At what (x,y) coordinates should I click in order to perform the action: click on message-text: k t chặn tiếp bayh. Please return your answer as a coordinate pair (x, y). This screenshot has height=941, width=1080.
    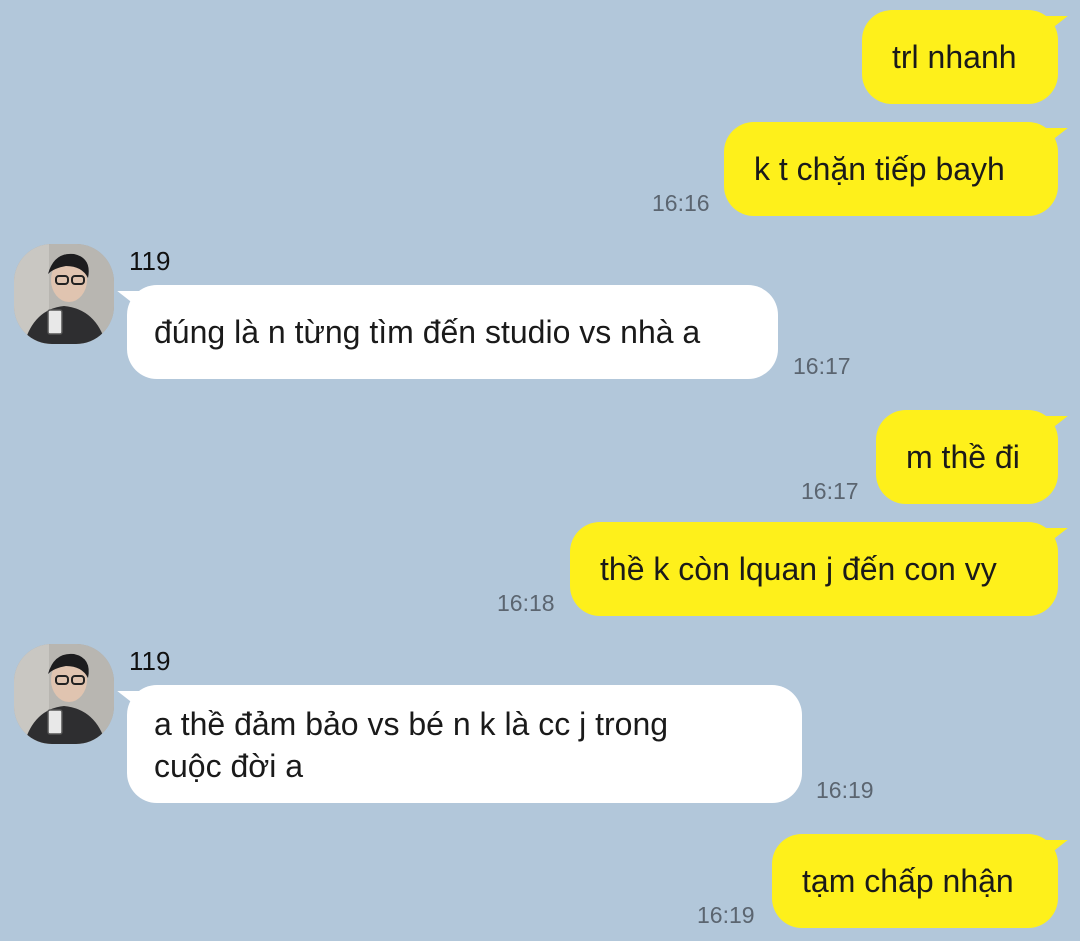
    Looking at the image, I should click on (879, 169).